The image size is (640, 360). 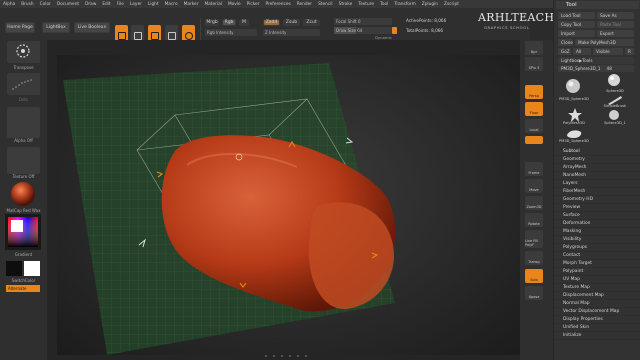 What do you see at coordinates (23, 84) in the screenshot?
I see `stroke-button` at bounding box center [23, 84].